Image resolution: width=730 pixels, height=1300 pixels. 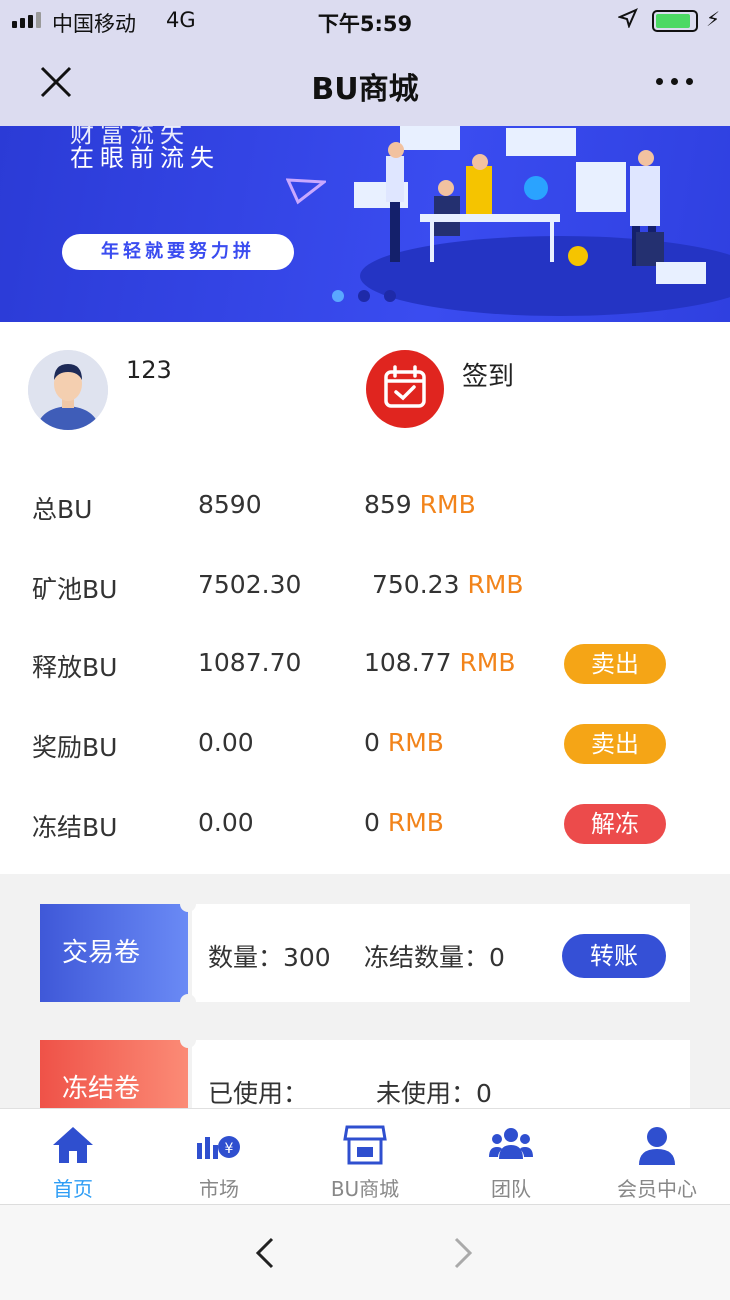 What do you see at coordinates (145, 158) in the screenshot?
I see `banner-line-2: 在眼前流失` at bounding box center [145, 158].